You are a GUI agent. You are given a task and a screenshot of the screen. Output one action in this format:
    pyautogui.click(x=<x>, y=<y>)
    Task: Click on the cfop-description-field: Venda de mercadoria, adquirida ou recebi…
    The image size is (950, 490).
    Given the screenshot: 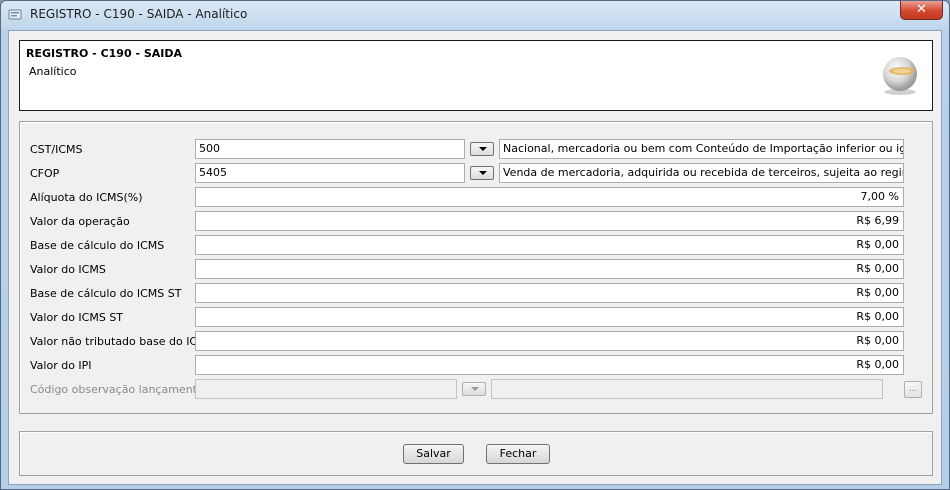 What is the action you would take?
    pyautogui.click(x=701, y=173)
    